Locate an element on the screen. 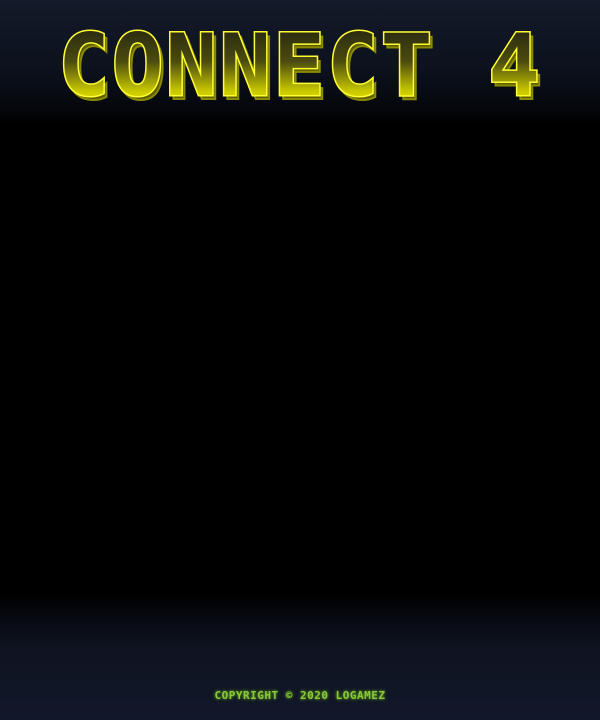 This screenshot has height=720, width=600. game-title-logo: CONNECT 4 CONNECT 4 is located at coordinates (301, 66).